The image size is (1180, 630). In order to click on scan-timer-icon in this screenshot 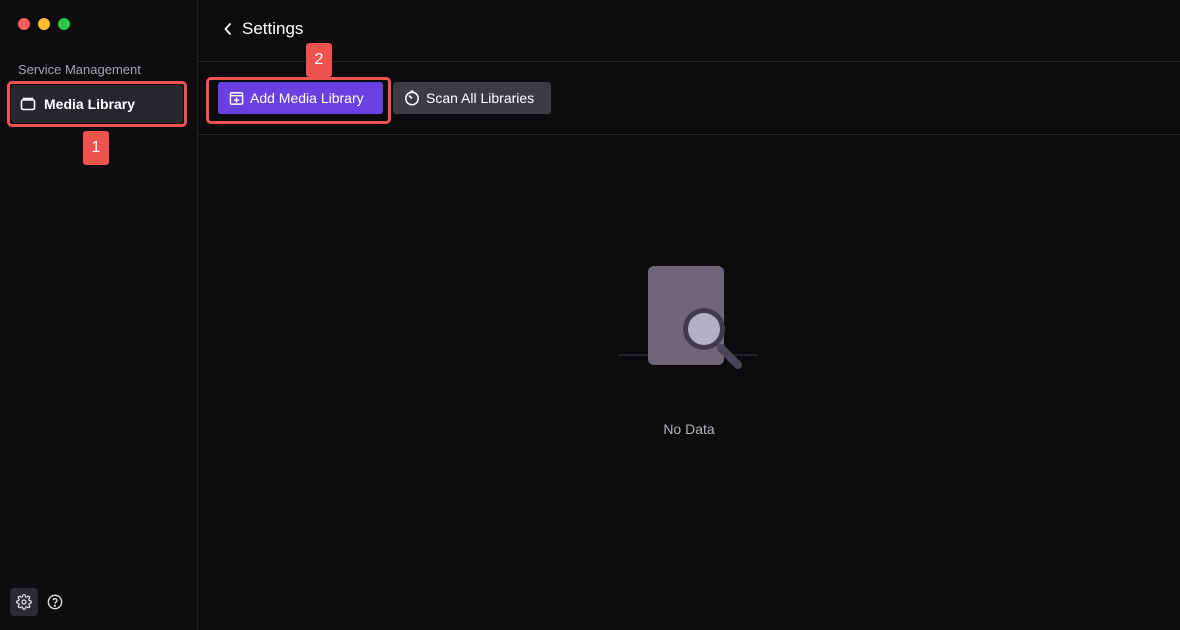, I will do `click(412, 98)`.